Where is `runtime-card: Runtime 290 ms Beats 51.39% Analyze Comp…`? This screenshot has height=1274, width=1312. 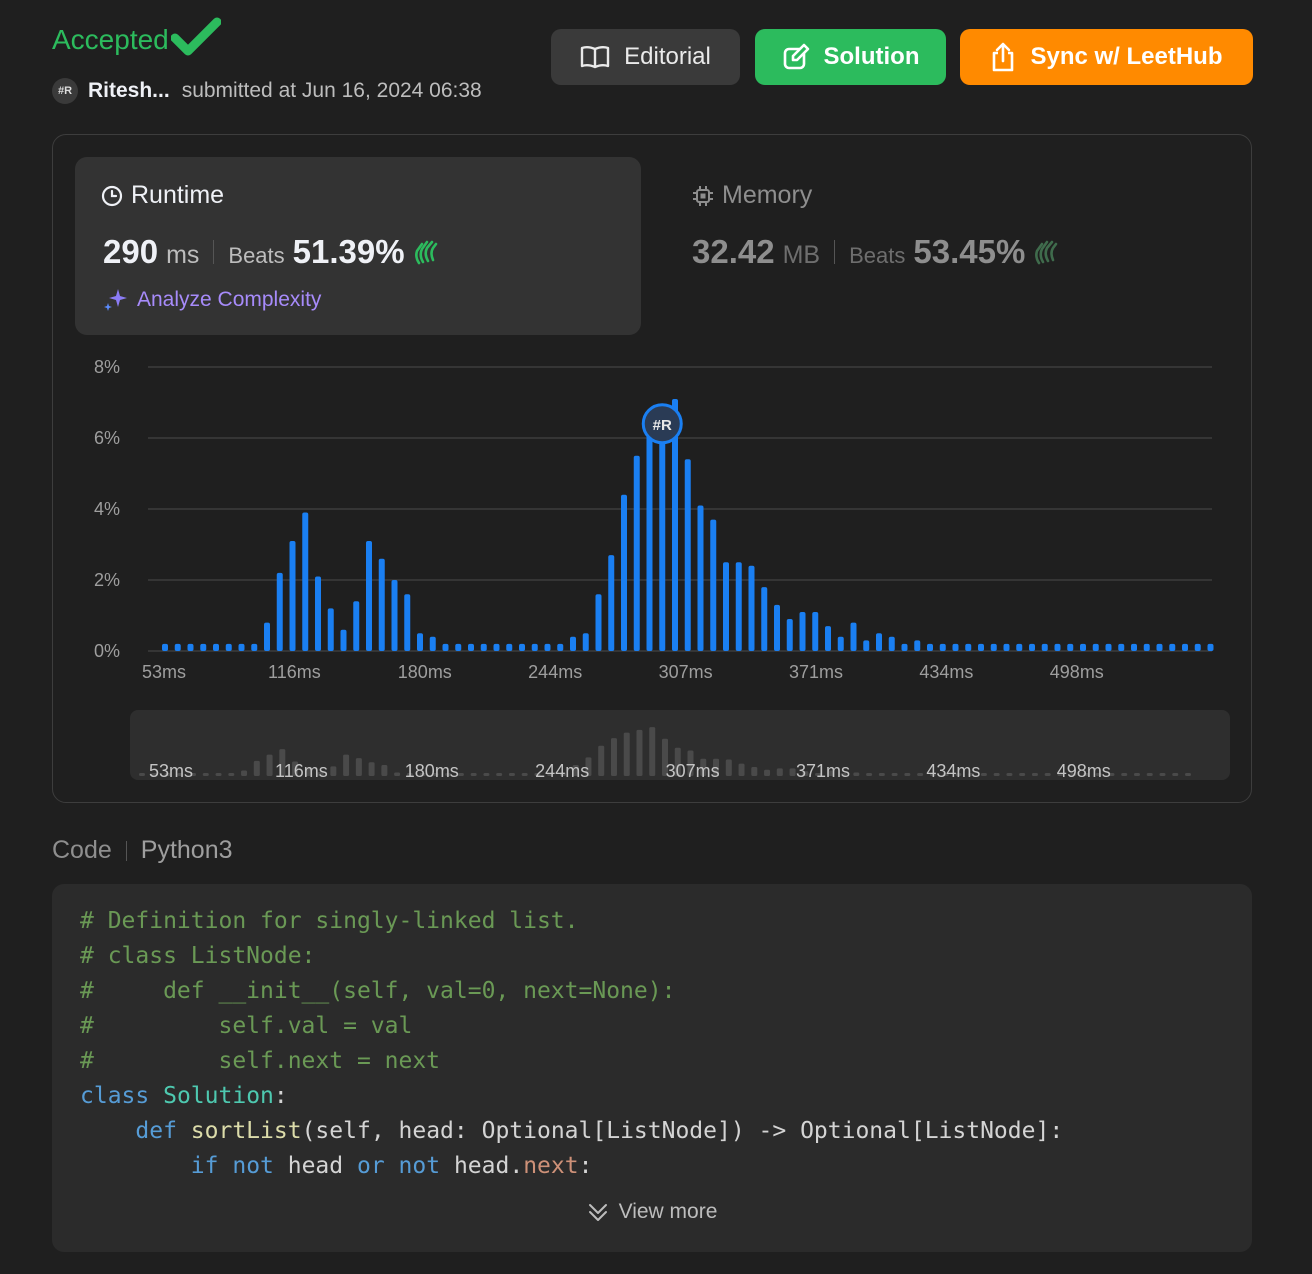
runtime-card: Runtime 290 ms Beats 51.39% Analyze Comp… is located at coordinates (358, 246).